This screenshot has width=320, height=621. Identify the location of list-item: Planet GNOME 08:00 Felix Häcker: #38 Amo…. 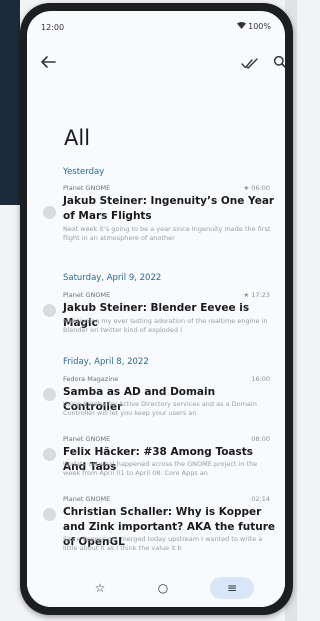
(156, 461).